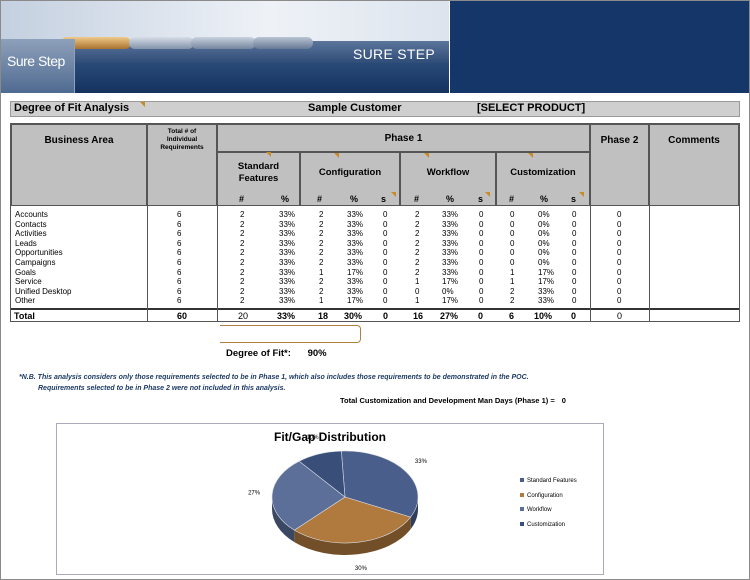 This screenshot has width=750, height=580. Describe the element at coordinates (546, 301) in the screenshot. I see `cell-cu_p: 33%` at that location.